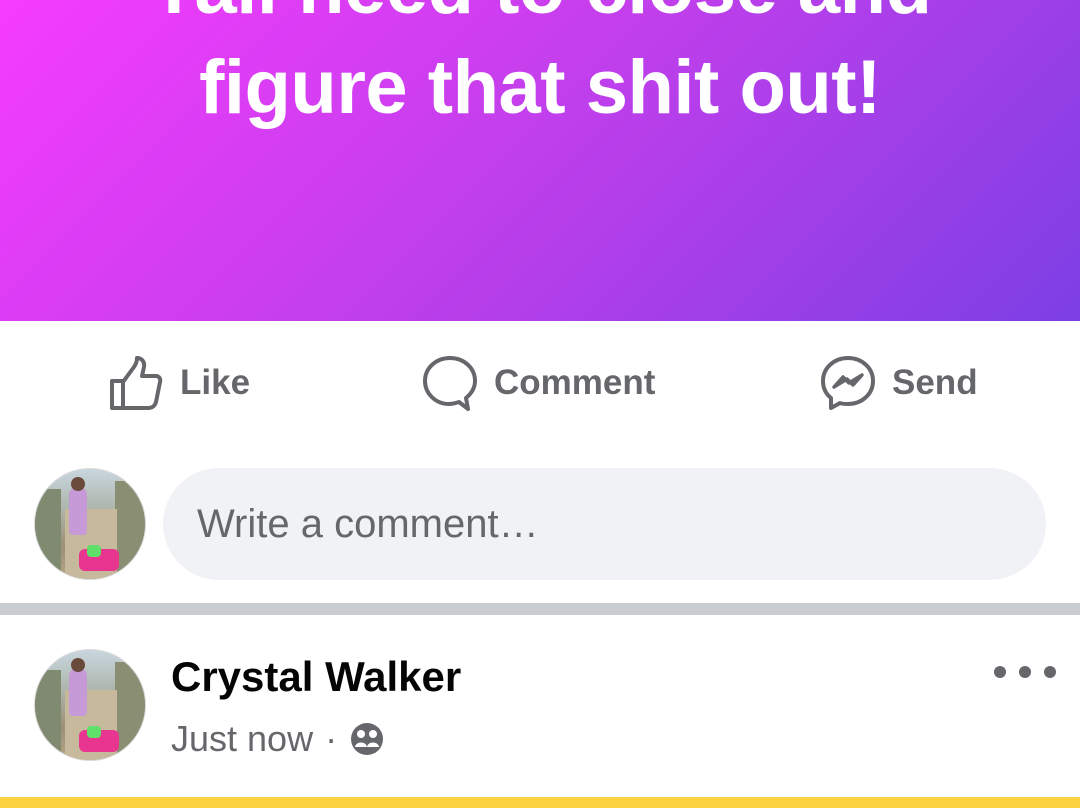  Describe the element at coordinates (848, 383) in the screenshot. I see `messenger-icon` at that location.